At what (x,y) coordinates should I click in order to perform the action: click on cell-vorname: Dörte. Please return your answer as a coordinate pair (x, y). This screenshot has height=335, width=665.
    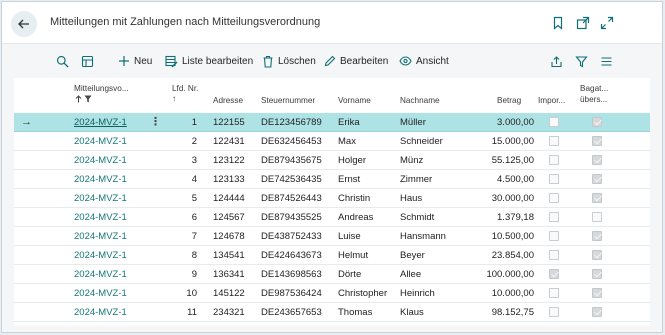
    Looking at the image, I should click on (350, 274).